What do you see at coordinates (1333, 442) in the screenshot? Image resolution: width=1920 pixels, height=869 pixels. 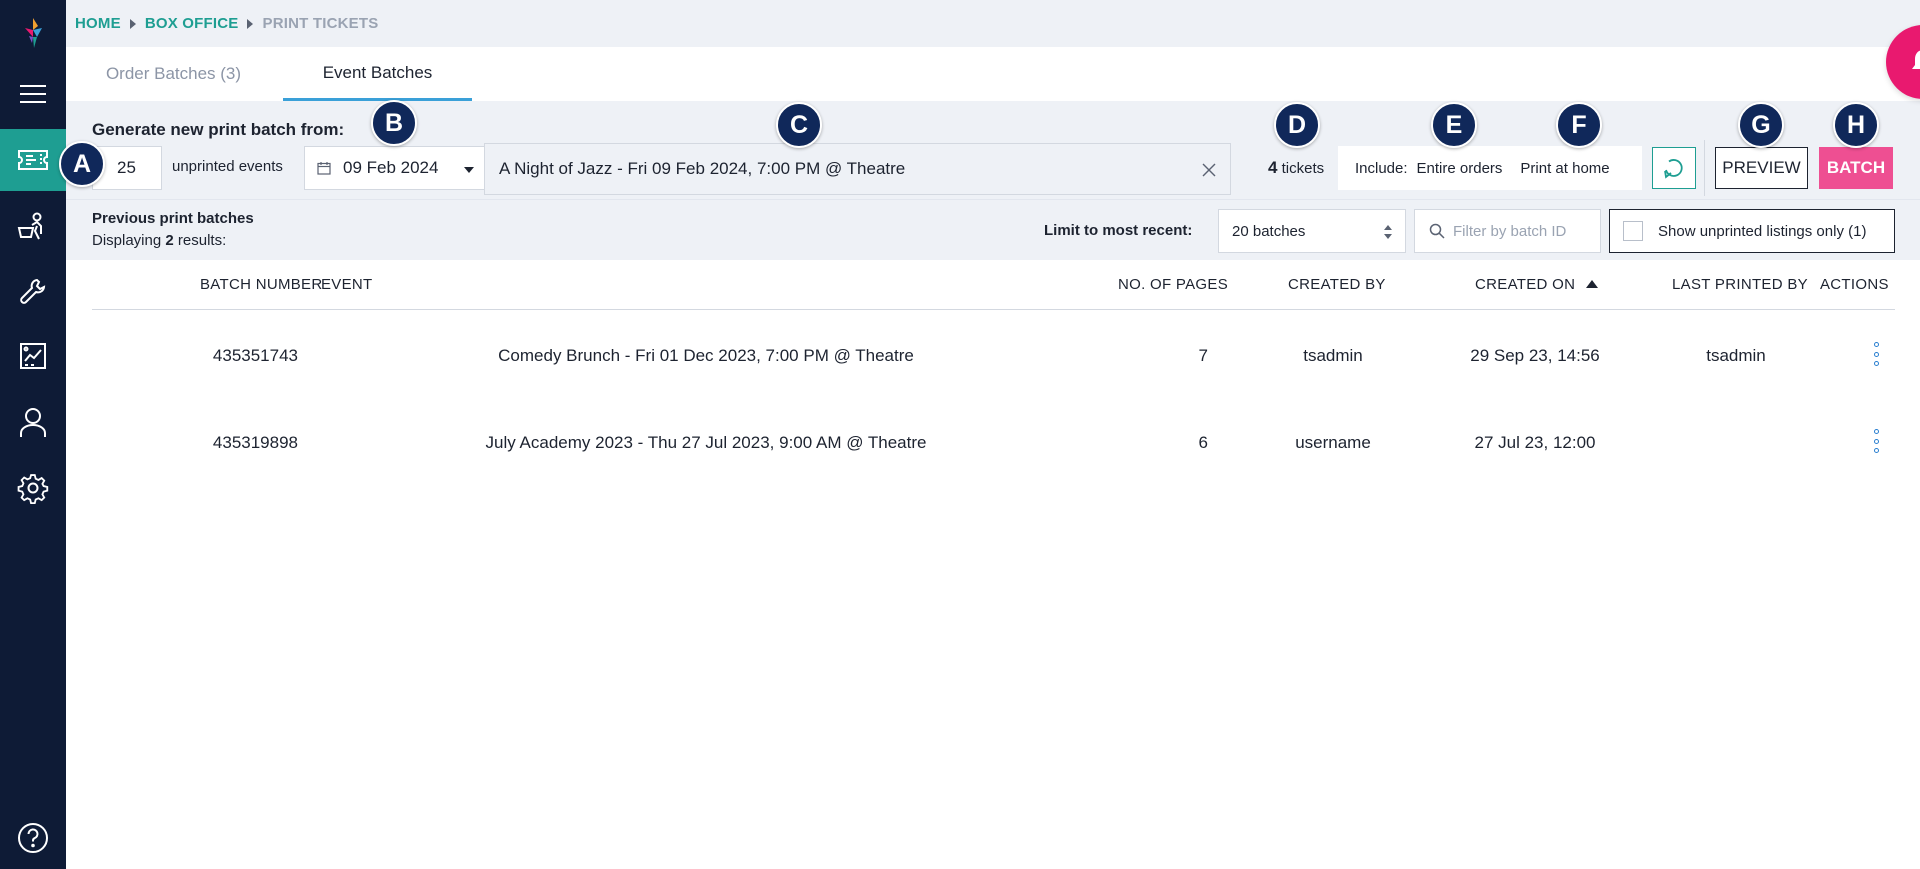 I see `created-by-cell: username` at bounding box center [1333, 442].